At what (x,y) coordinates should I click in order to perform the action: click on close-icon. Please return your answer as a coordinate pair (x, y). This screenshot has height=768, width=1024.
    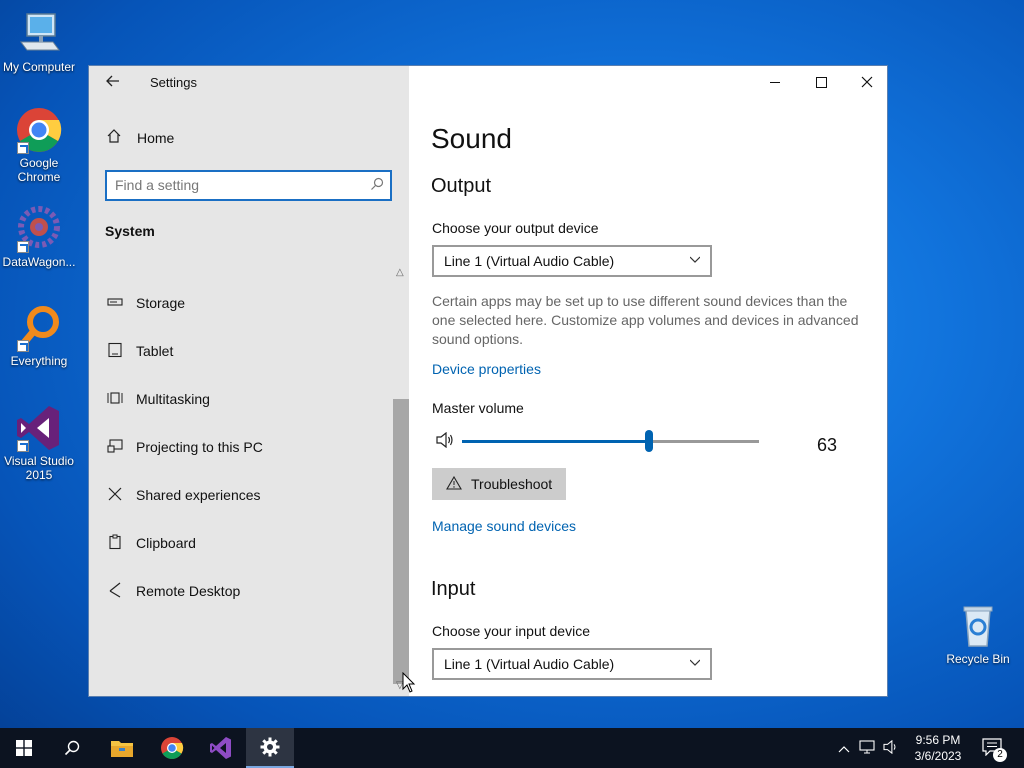
    Looking at the image, I should click on (867, 82).